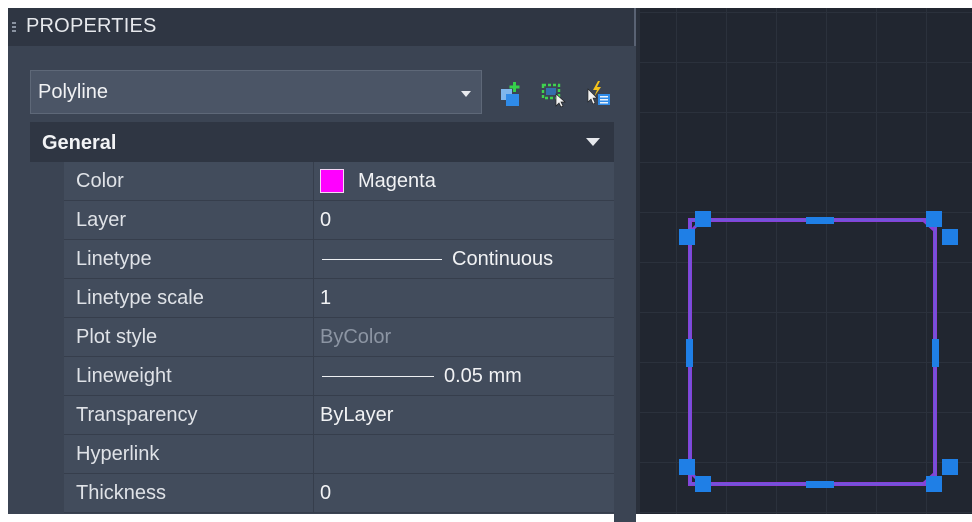 The width and height of the screenshot is (972, 522). What do you see at coordinates (322, 142) in the screenshot?
I see `section-general-header: General` at bounding box center [322, 142].